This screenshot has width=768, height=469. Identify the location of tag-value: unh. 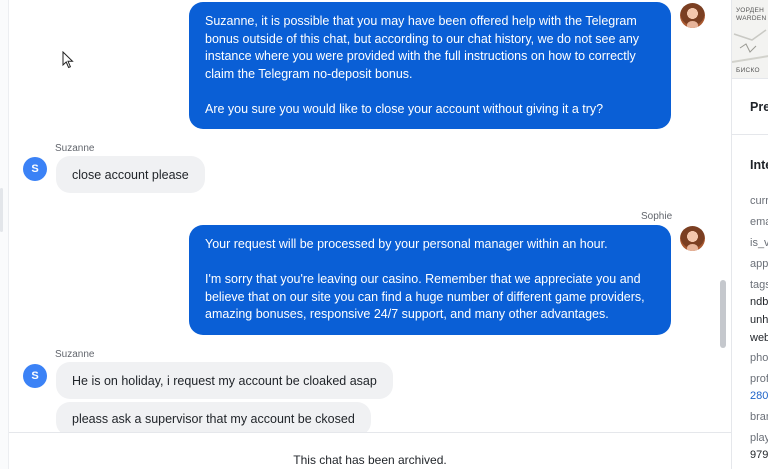
(759, 320).